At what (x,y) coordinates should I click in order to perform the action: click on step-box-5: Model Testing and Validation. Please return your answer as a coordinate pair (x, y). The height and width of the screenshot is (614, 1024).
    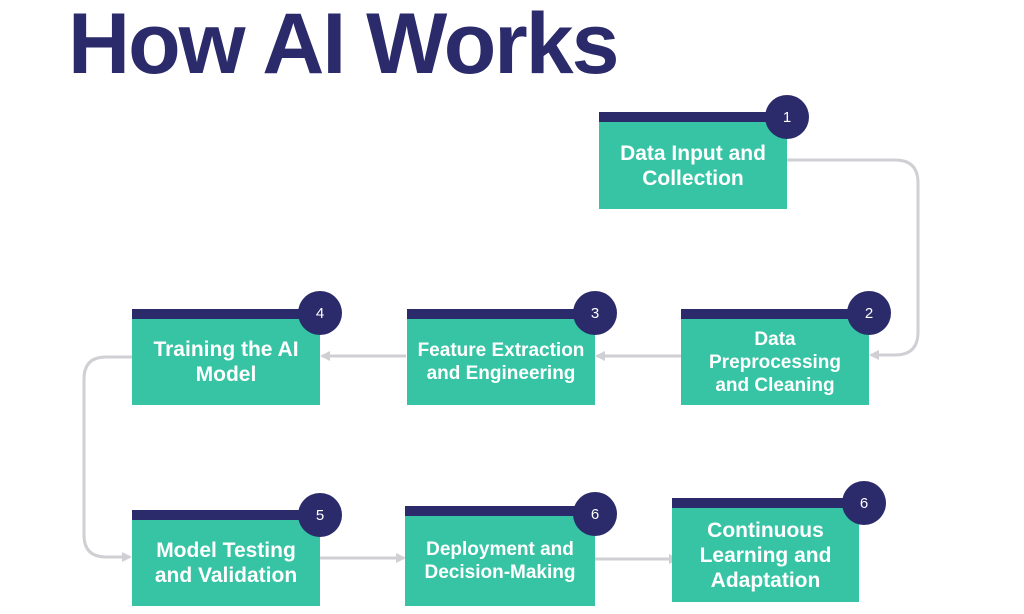
    Looking at the image, I should click on (226, 558).